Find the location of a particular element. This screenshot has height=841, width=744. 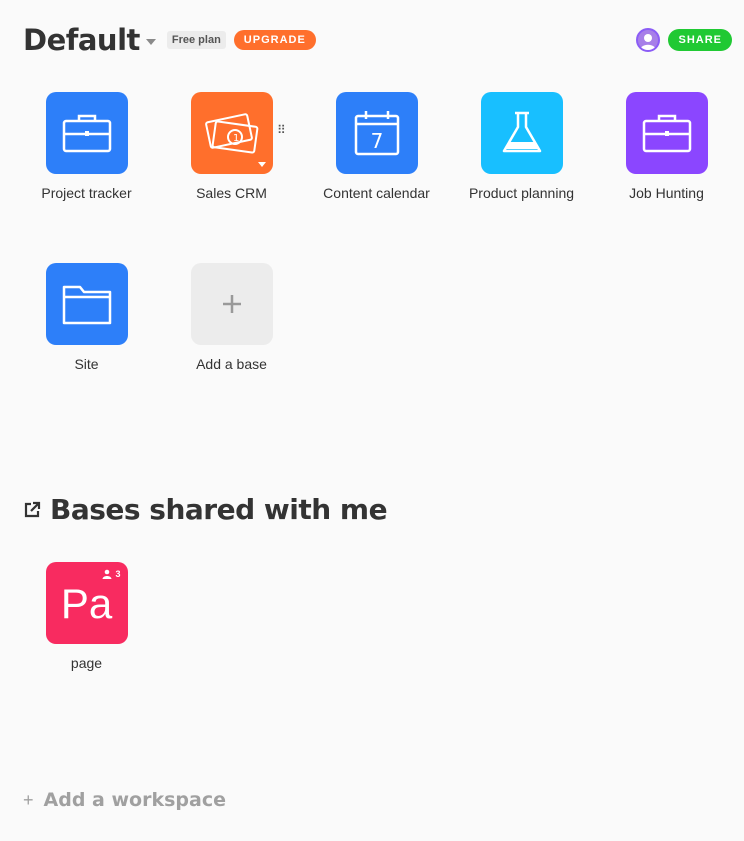

plus-icon is located at coordinates (231, 304).